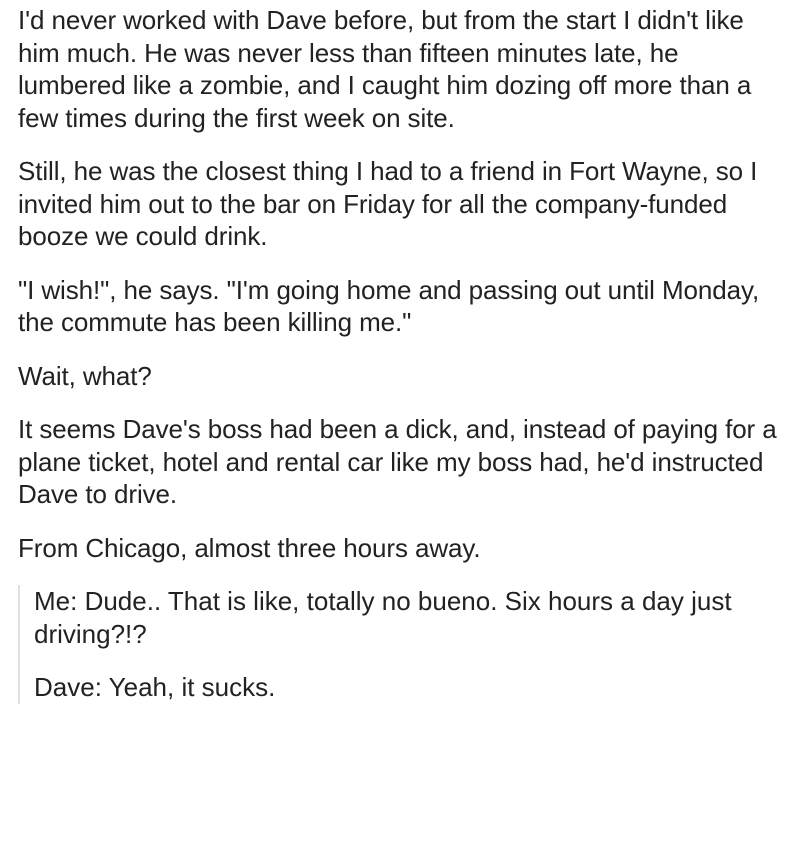  I want to click on dialogue-spacer, so click(411, 660).